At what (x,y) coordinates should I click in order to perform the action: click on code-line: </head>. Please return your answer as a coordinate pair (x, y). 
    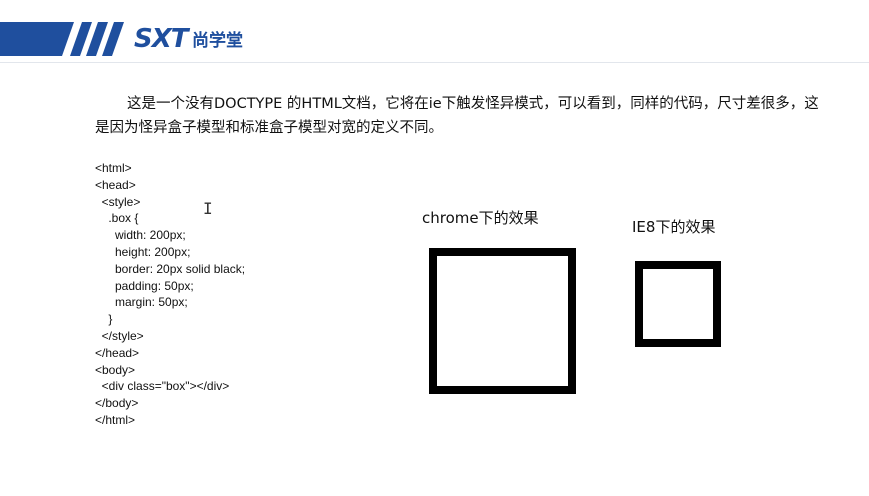
    Looking at the image, I should click on (117, 352).